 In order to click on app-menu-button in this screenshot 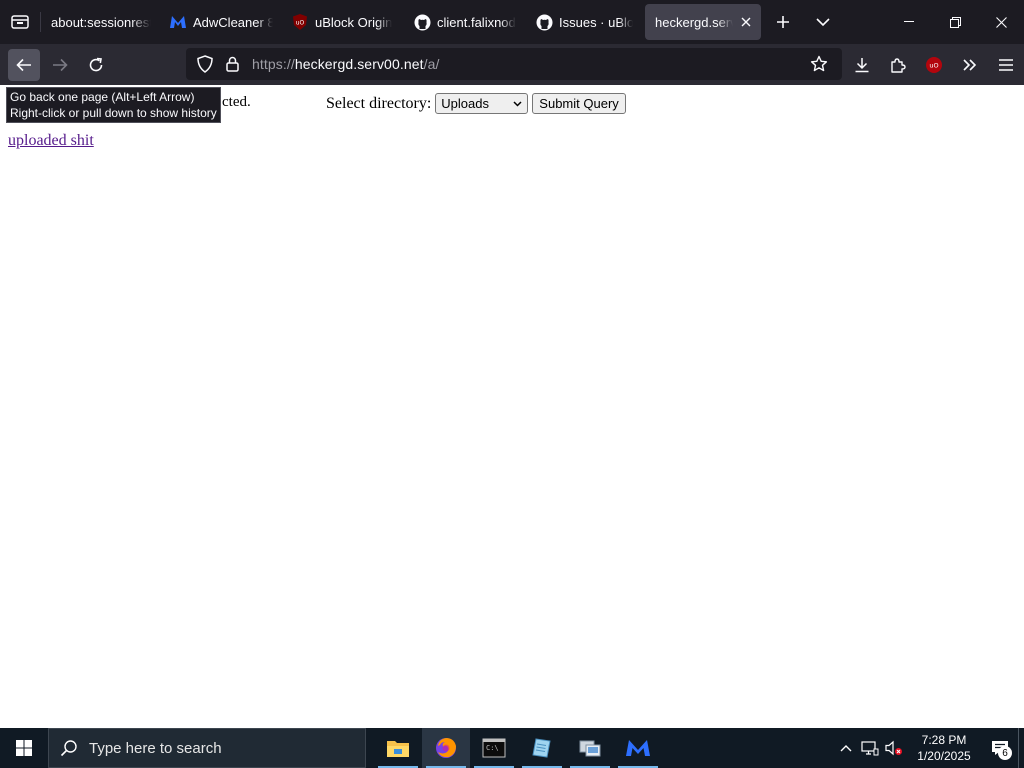, I will do `click(1006, 65)`.